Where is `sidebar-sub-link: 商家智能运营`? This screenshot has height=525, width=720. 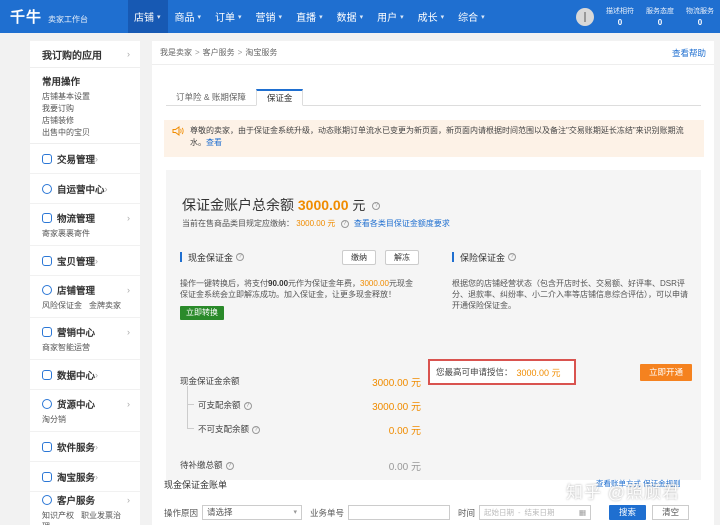 sidebar-sub-link: 商家智能运营 is located at coordinates (66, 347).